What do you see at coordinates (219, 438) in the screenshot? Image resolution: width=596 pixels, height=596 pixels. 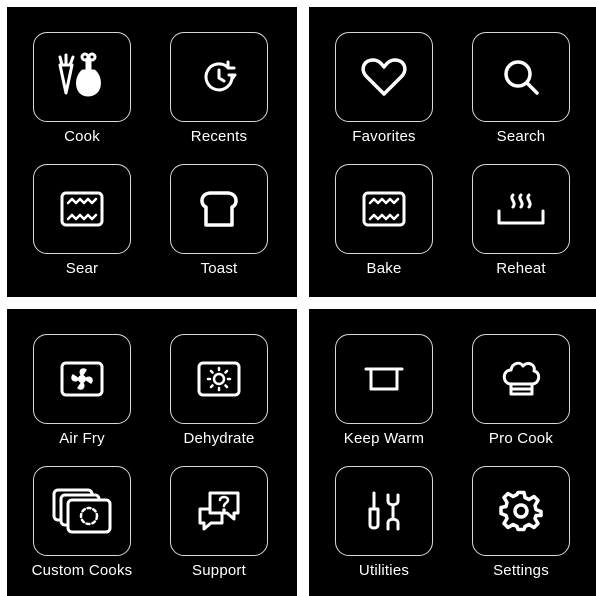 I see `dehydrate-label: Dehydrate` at bounding box center [219, 438].